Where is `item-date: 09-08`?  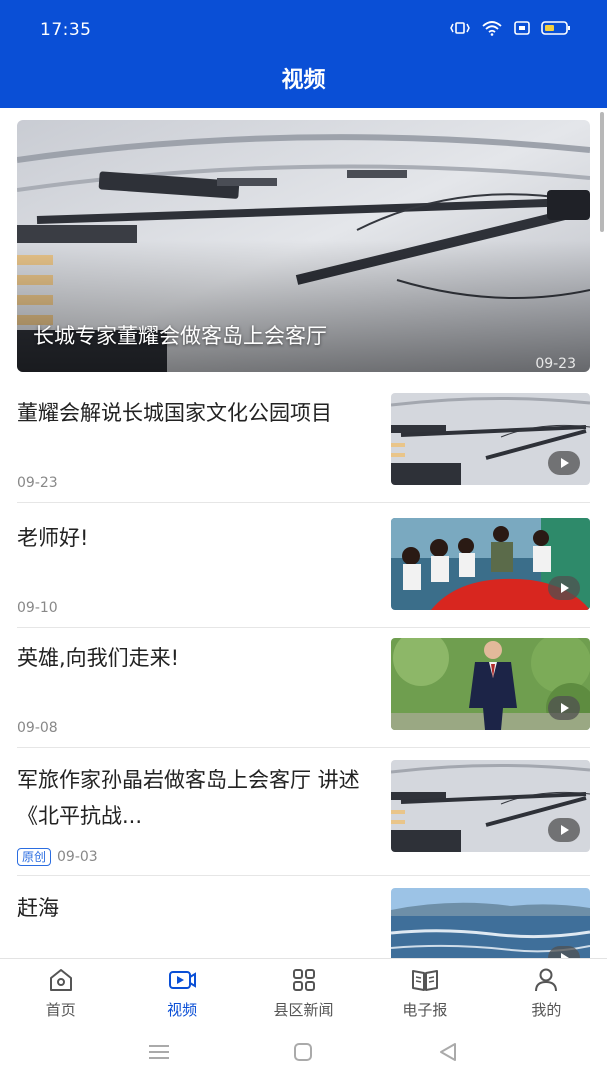
item-date: 09-08 is located at coordinates (37, 728).